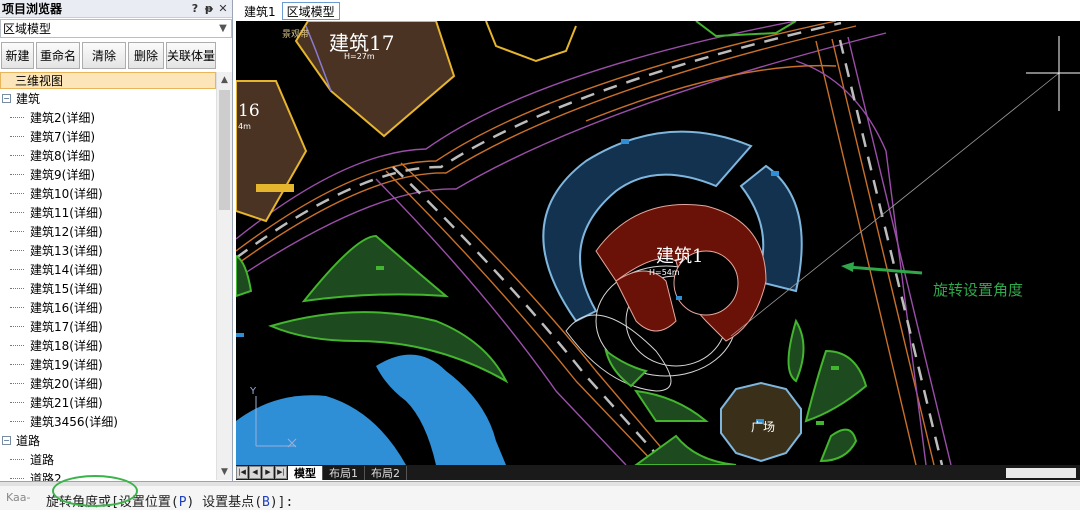 The height and width of the screenshot is (510, 1080). Describe the element at coordinates (386, 472) in the screenshot. I see `tab-layout-2: 布局2` at that location.